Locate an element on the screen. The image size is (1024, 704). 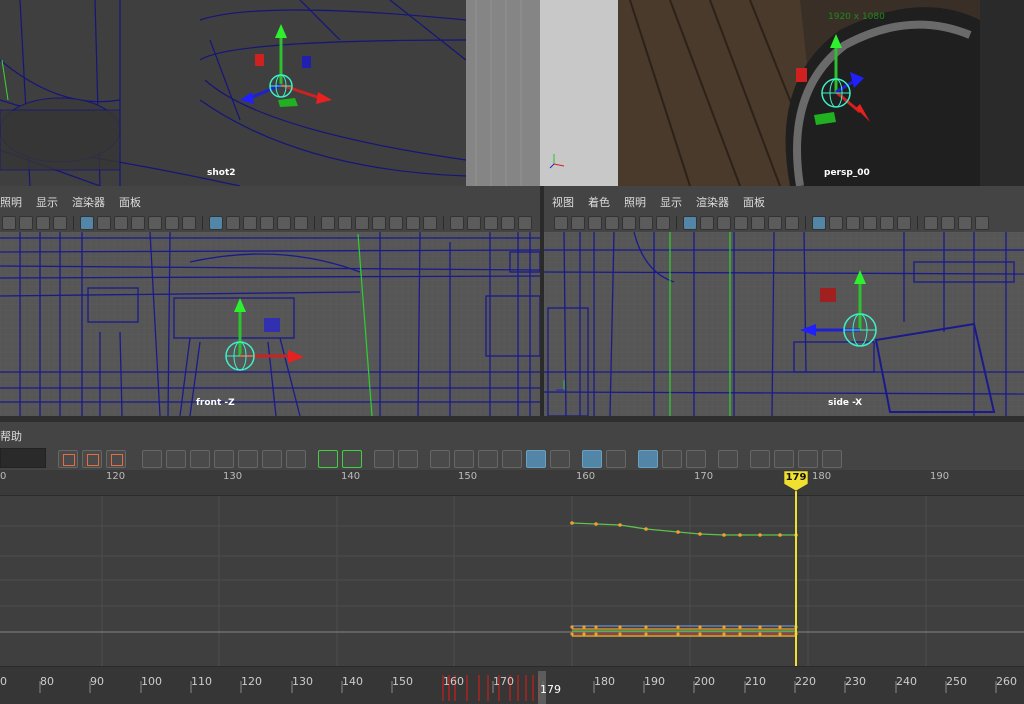
menu-renderer-left: 渲染器 is located at coordinates (88, 202).